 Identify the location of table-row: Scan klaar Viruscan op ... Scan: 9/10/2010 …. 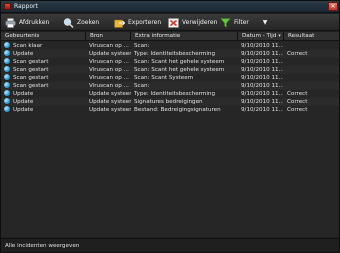
(170, 46).